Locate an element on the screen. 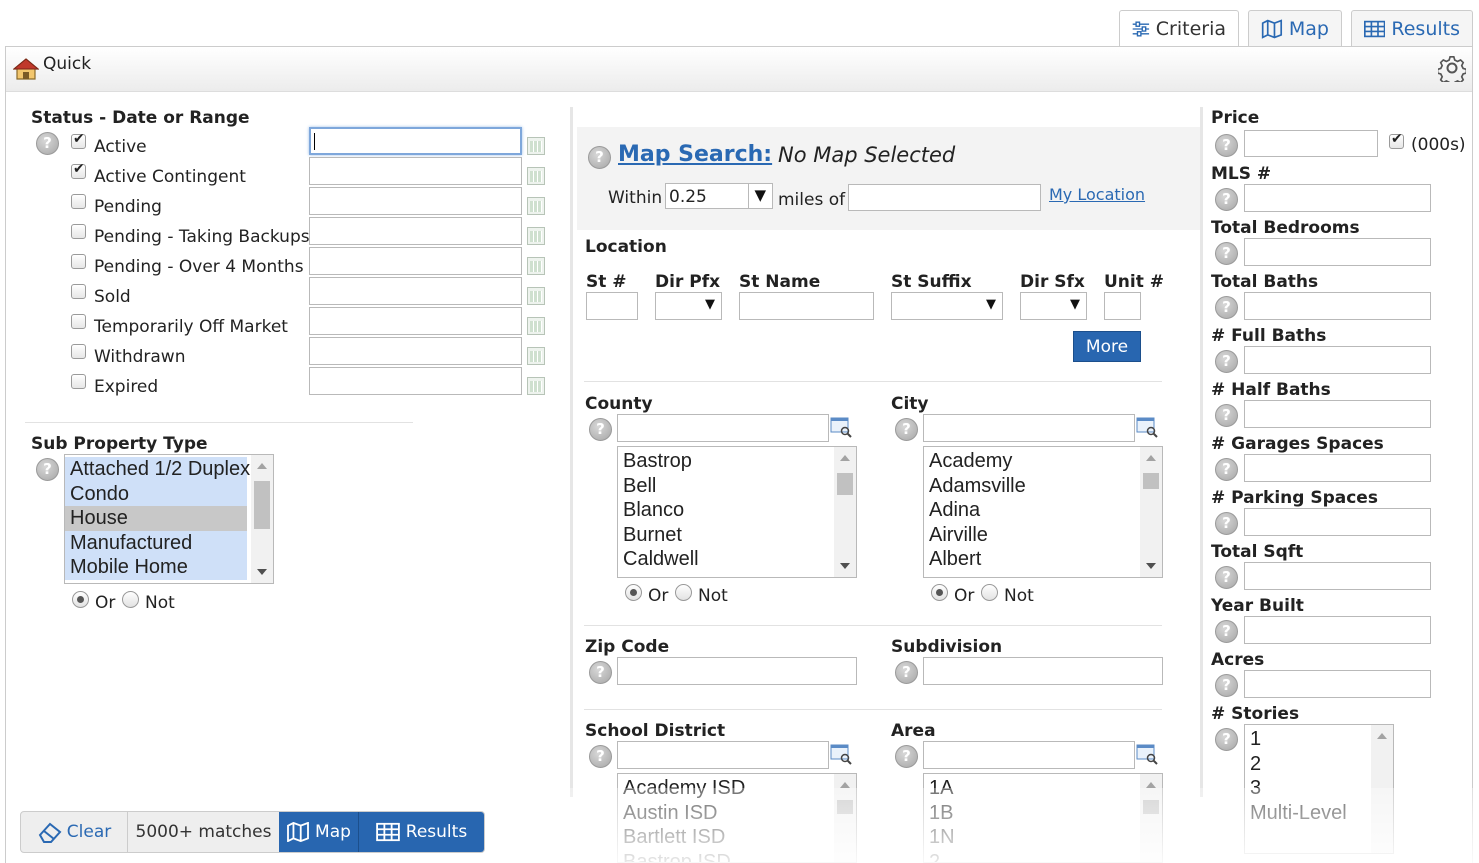 This screenshot has width=1479, height=863. list-item: Adina is located at coordinates (1043, 510).